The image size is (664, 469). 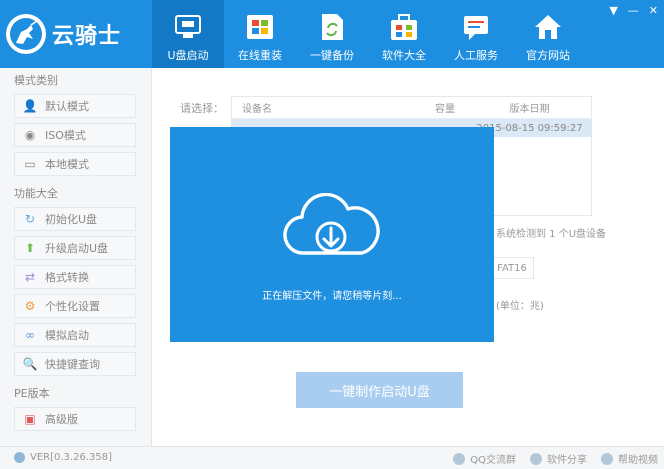 What do you see at coordinates (30, 306) in the screenshot?
I see `gear-icon: ⚙` at bounding box center [30, 306].